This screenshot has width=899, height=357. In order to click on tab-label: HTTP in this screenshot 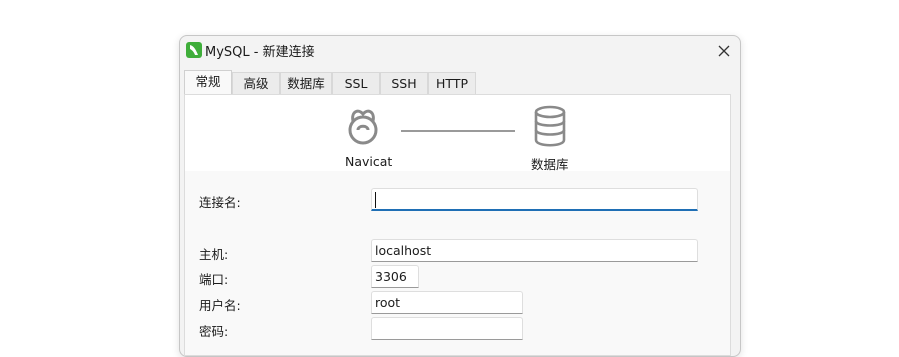, I will do `click(452, 83)`.